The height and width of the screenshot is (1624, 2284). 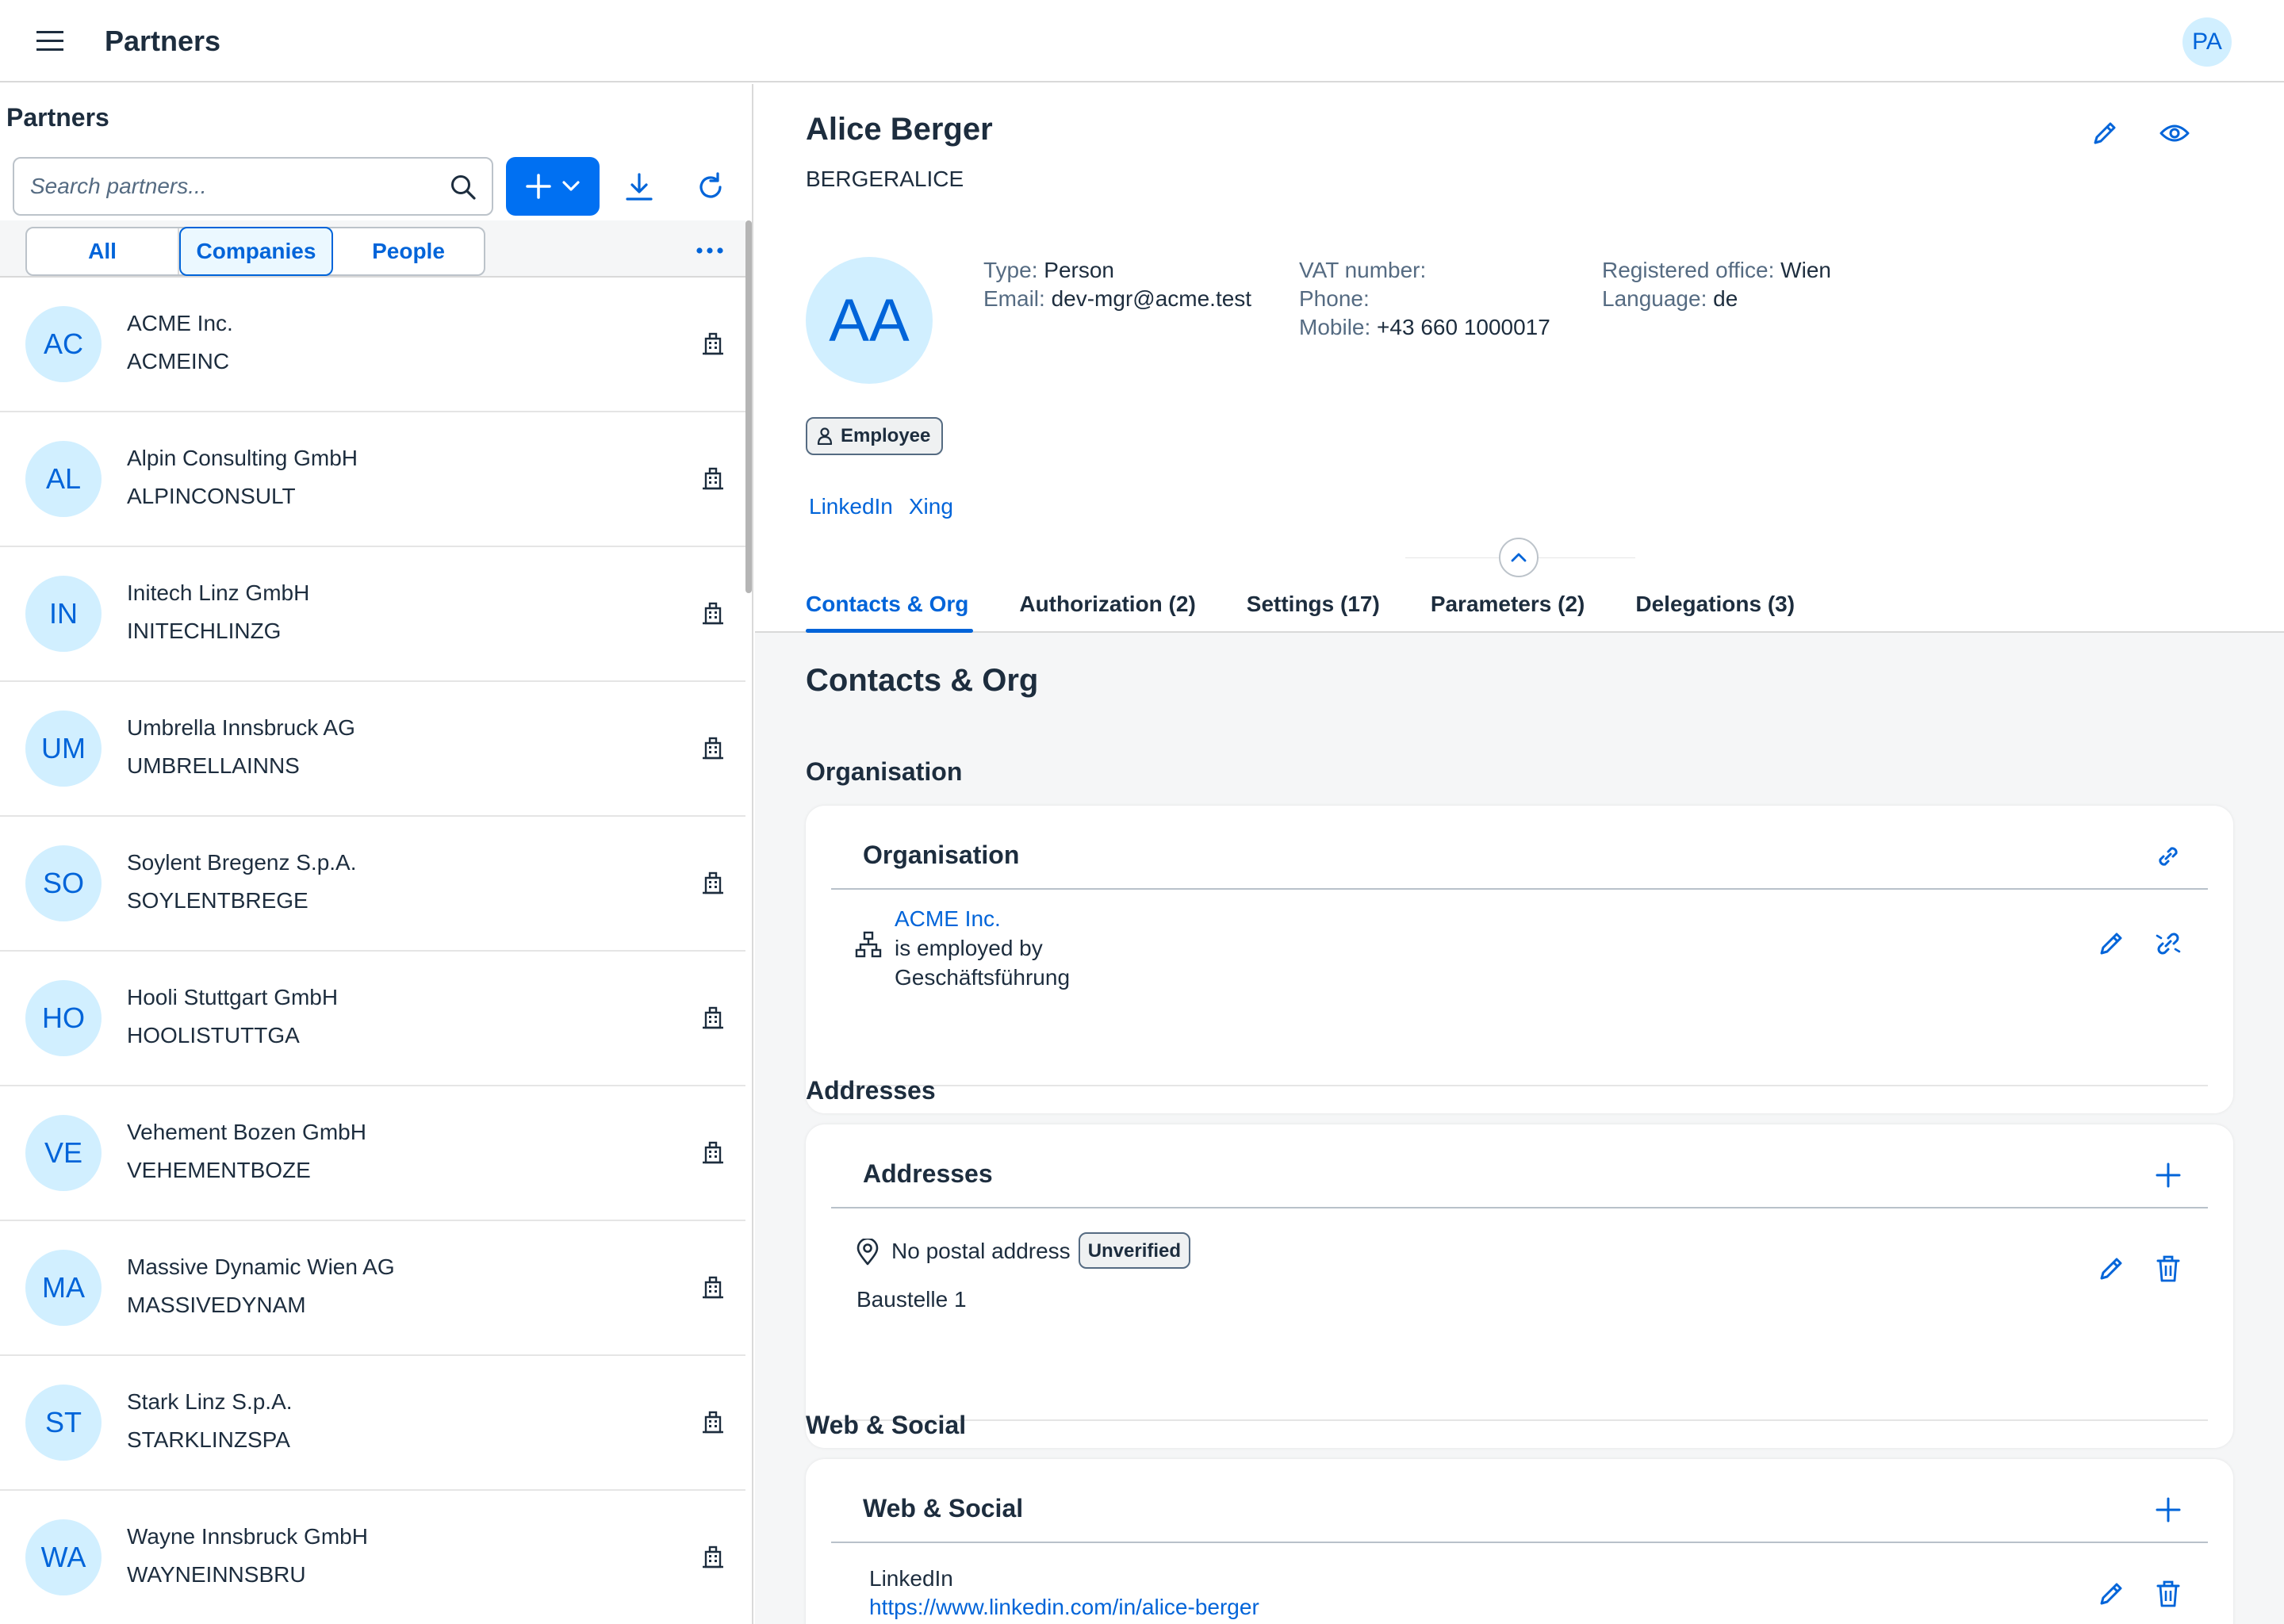 What do you see at coordinates (1313, 604) in the screenshot?
I see `tab-settings: Settings (17)` at bounding box center [1313, 604].